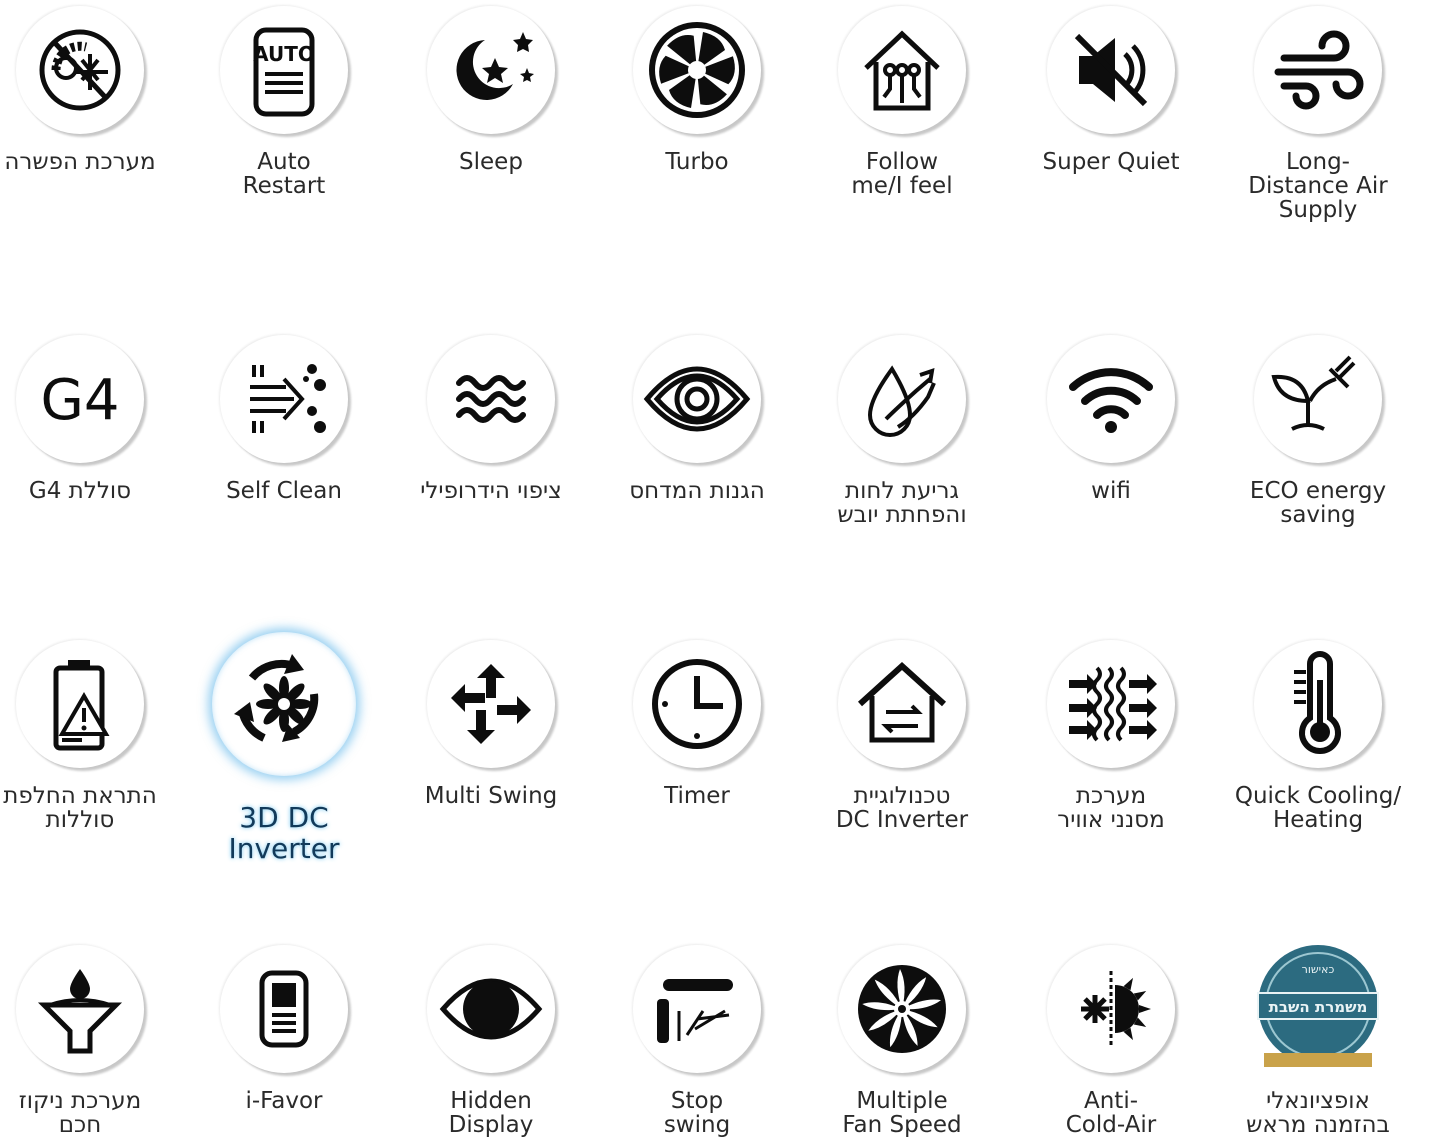  I want to click on dehumidify-icon, so click(902, 399).